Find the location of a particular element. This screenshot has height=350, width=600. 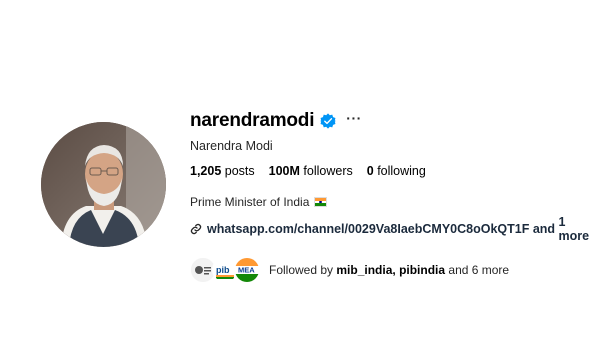

link-icon is located at coordinates (196, 229).